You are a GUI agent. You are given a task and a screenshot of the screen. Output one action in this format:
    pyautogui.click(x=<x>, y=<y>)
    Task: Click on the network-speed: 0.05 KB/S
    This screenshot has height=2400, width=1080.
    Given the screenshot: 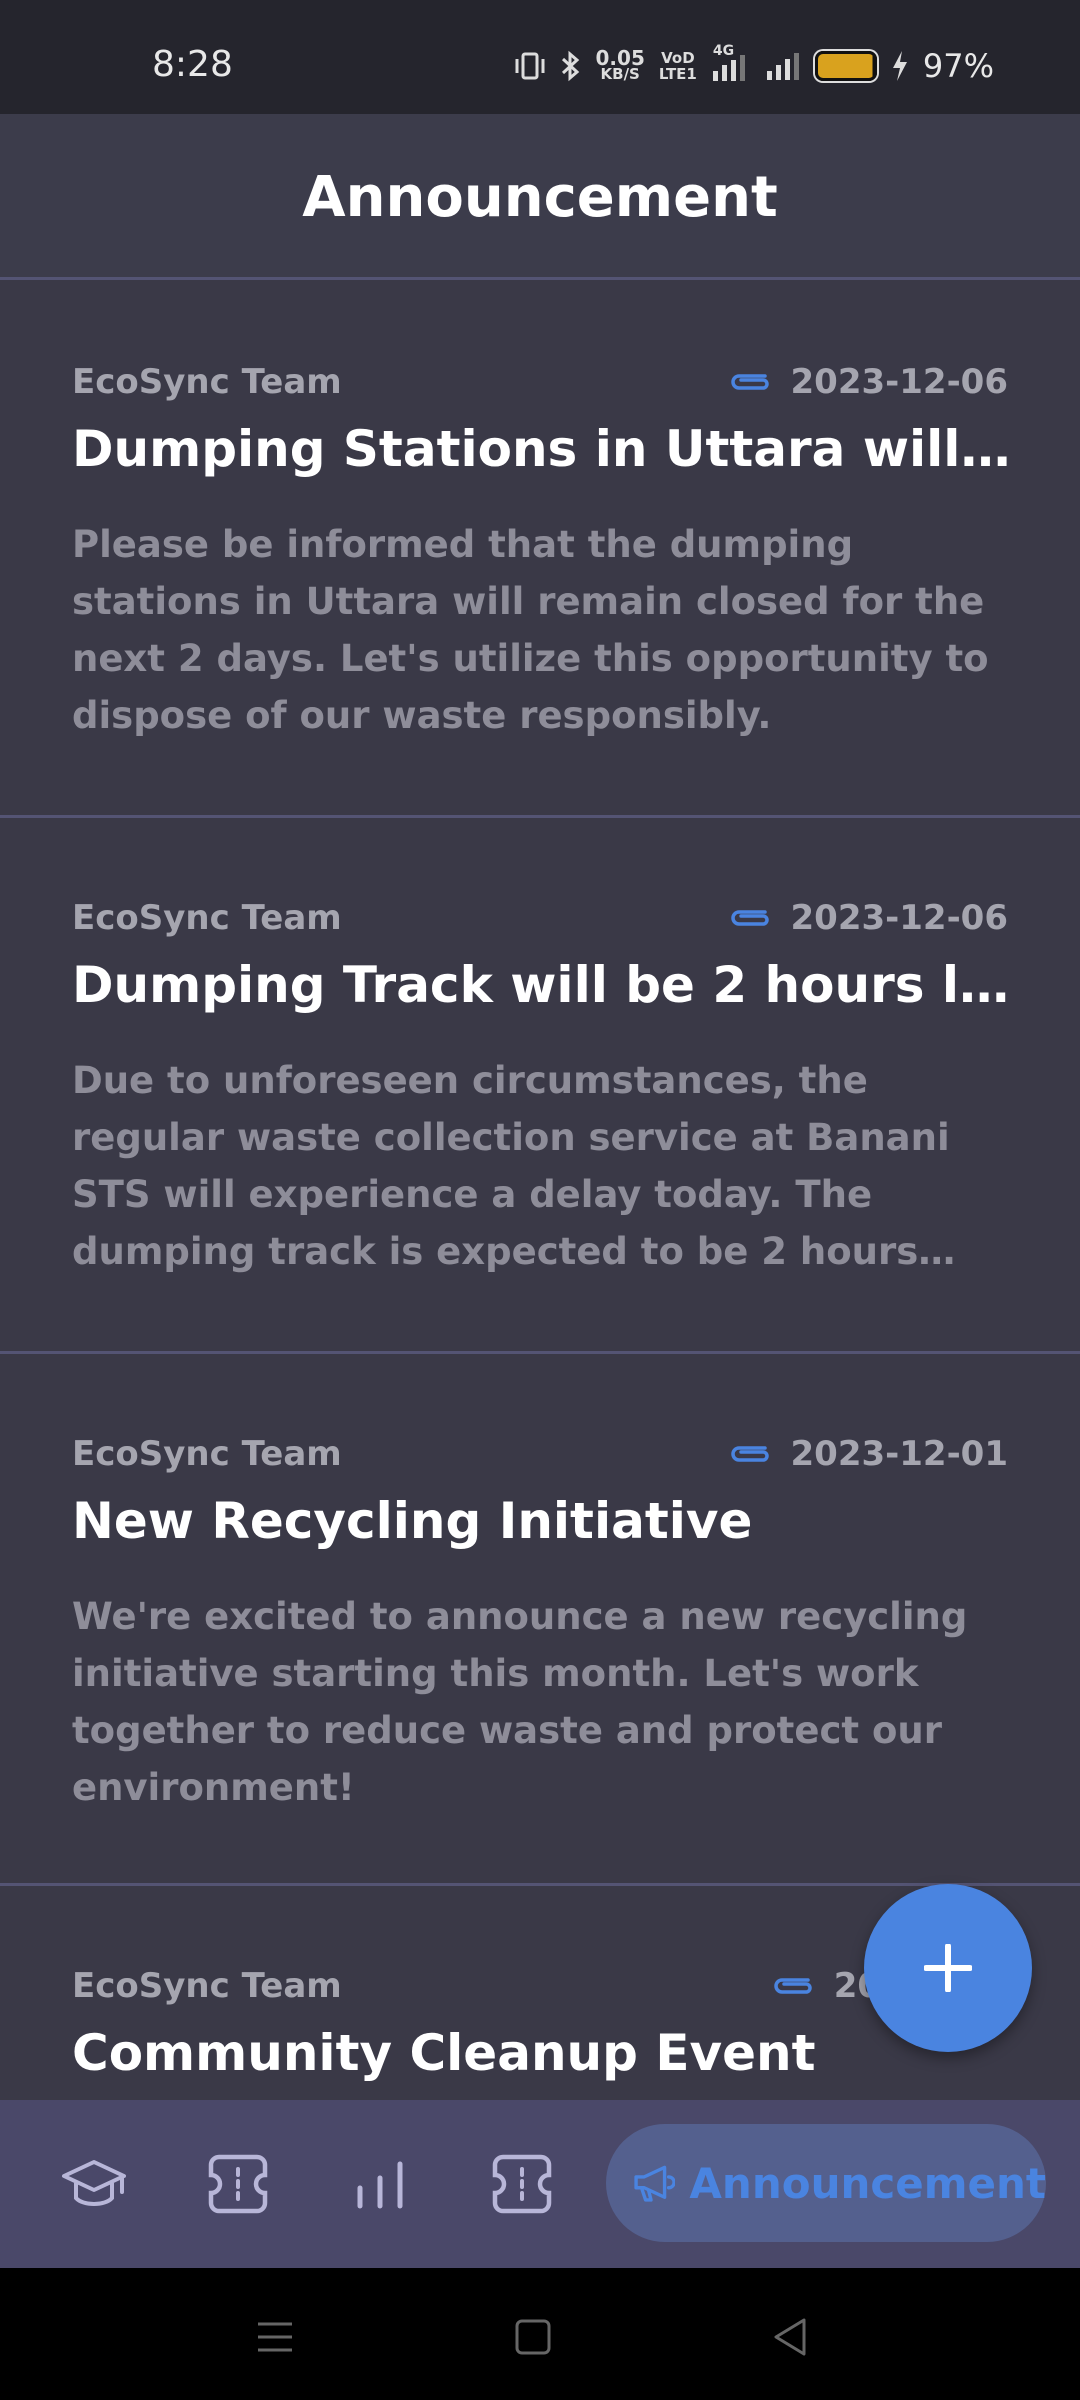 What is the action you would take?
    pyautogui.click(x=620, y=64)
    